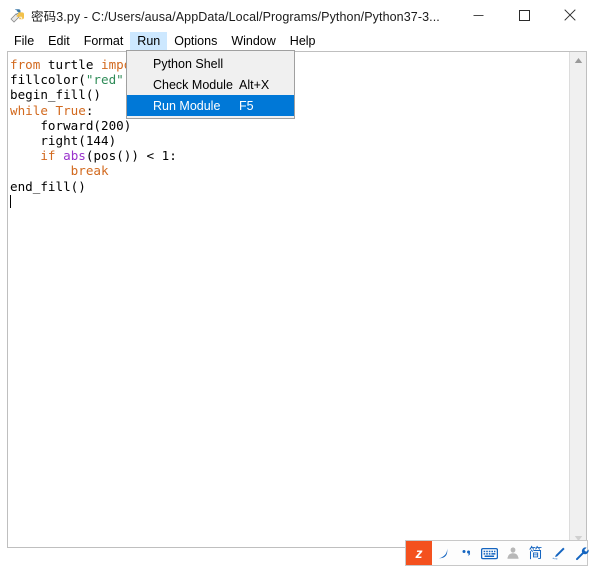  Describe the element at coordinates (24, 41) in the screenshot. I see `menu-file: File` at that location.